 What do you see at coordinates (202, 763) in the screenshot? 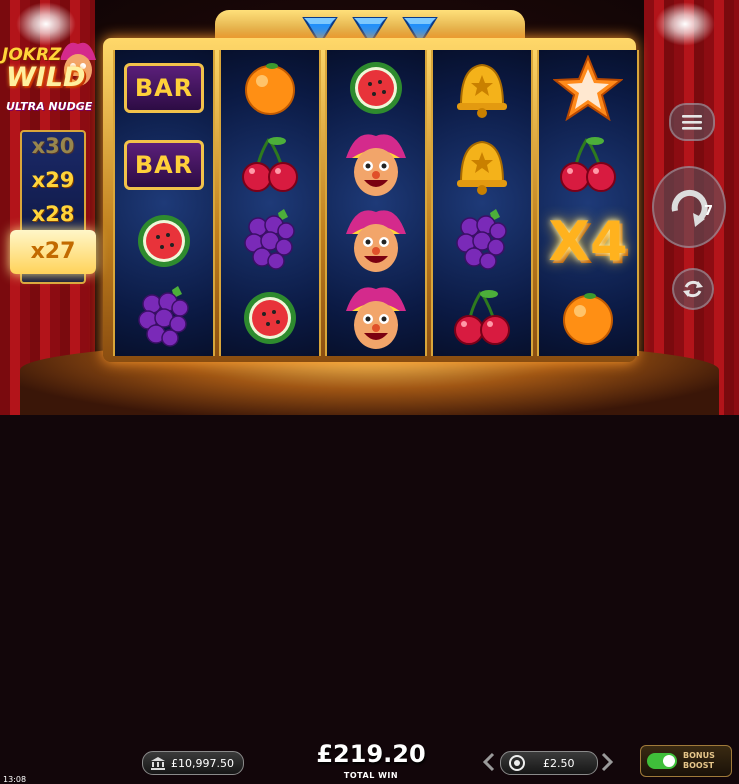
I see `balance-value: £10,997.50` at bounding box center [202, 763].